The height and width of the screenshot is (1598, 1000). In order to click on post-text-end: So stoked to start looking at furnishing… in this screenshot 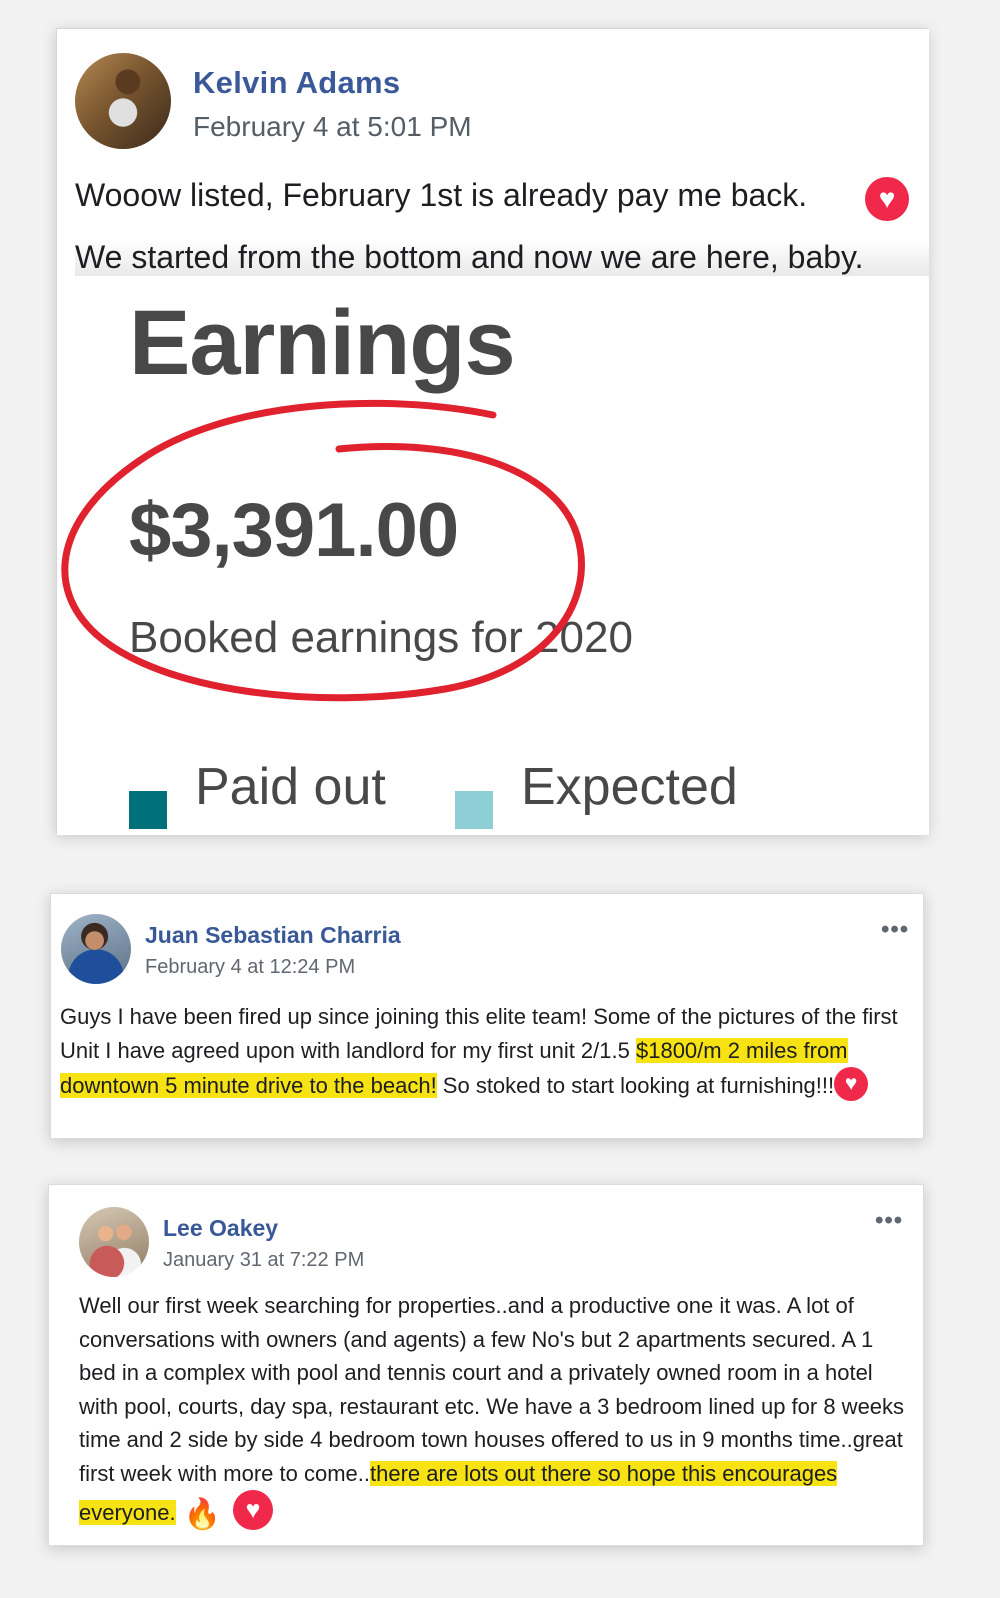, I will do `click(635, 1085)`.